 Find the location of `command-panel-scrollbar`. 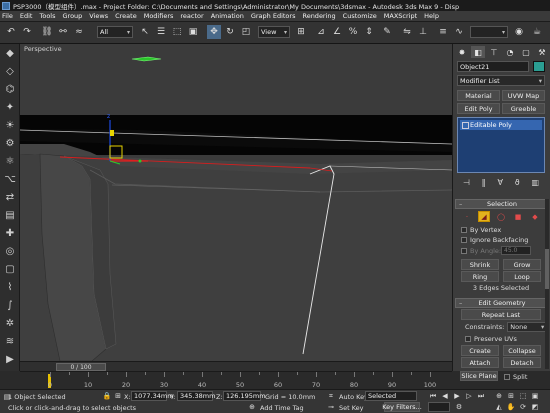

command-panel-scrollbar is located at coordinates (547, 284).